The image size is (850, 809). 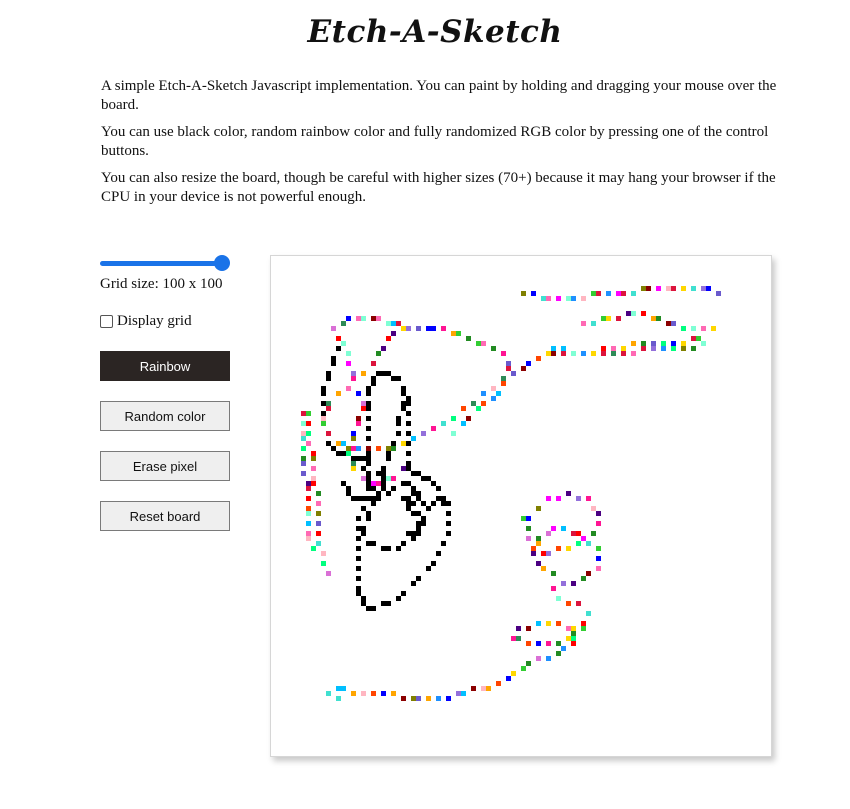 What do you see at coordinates (165, 366) in the screenshot?
I see `rainbow-button: Rainbow` at bounding box center [165, 366].